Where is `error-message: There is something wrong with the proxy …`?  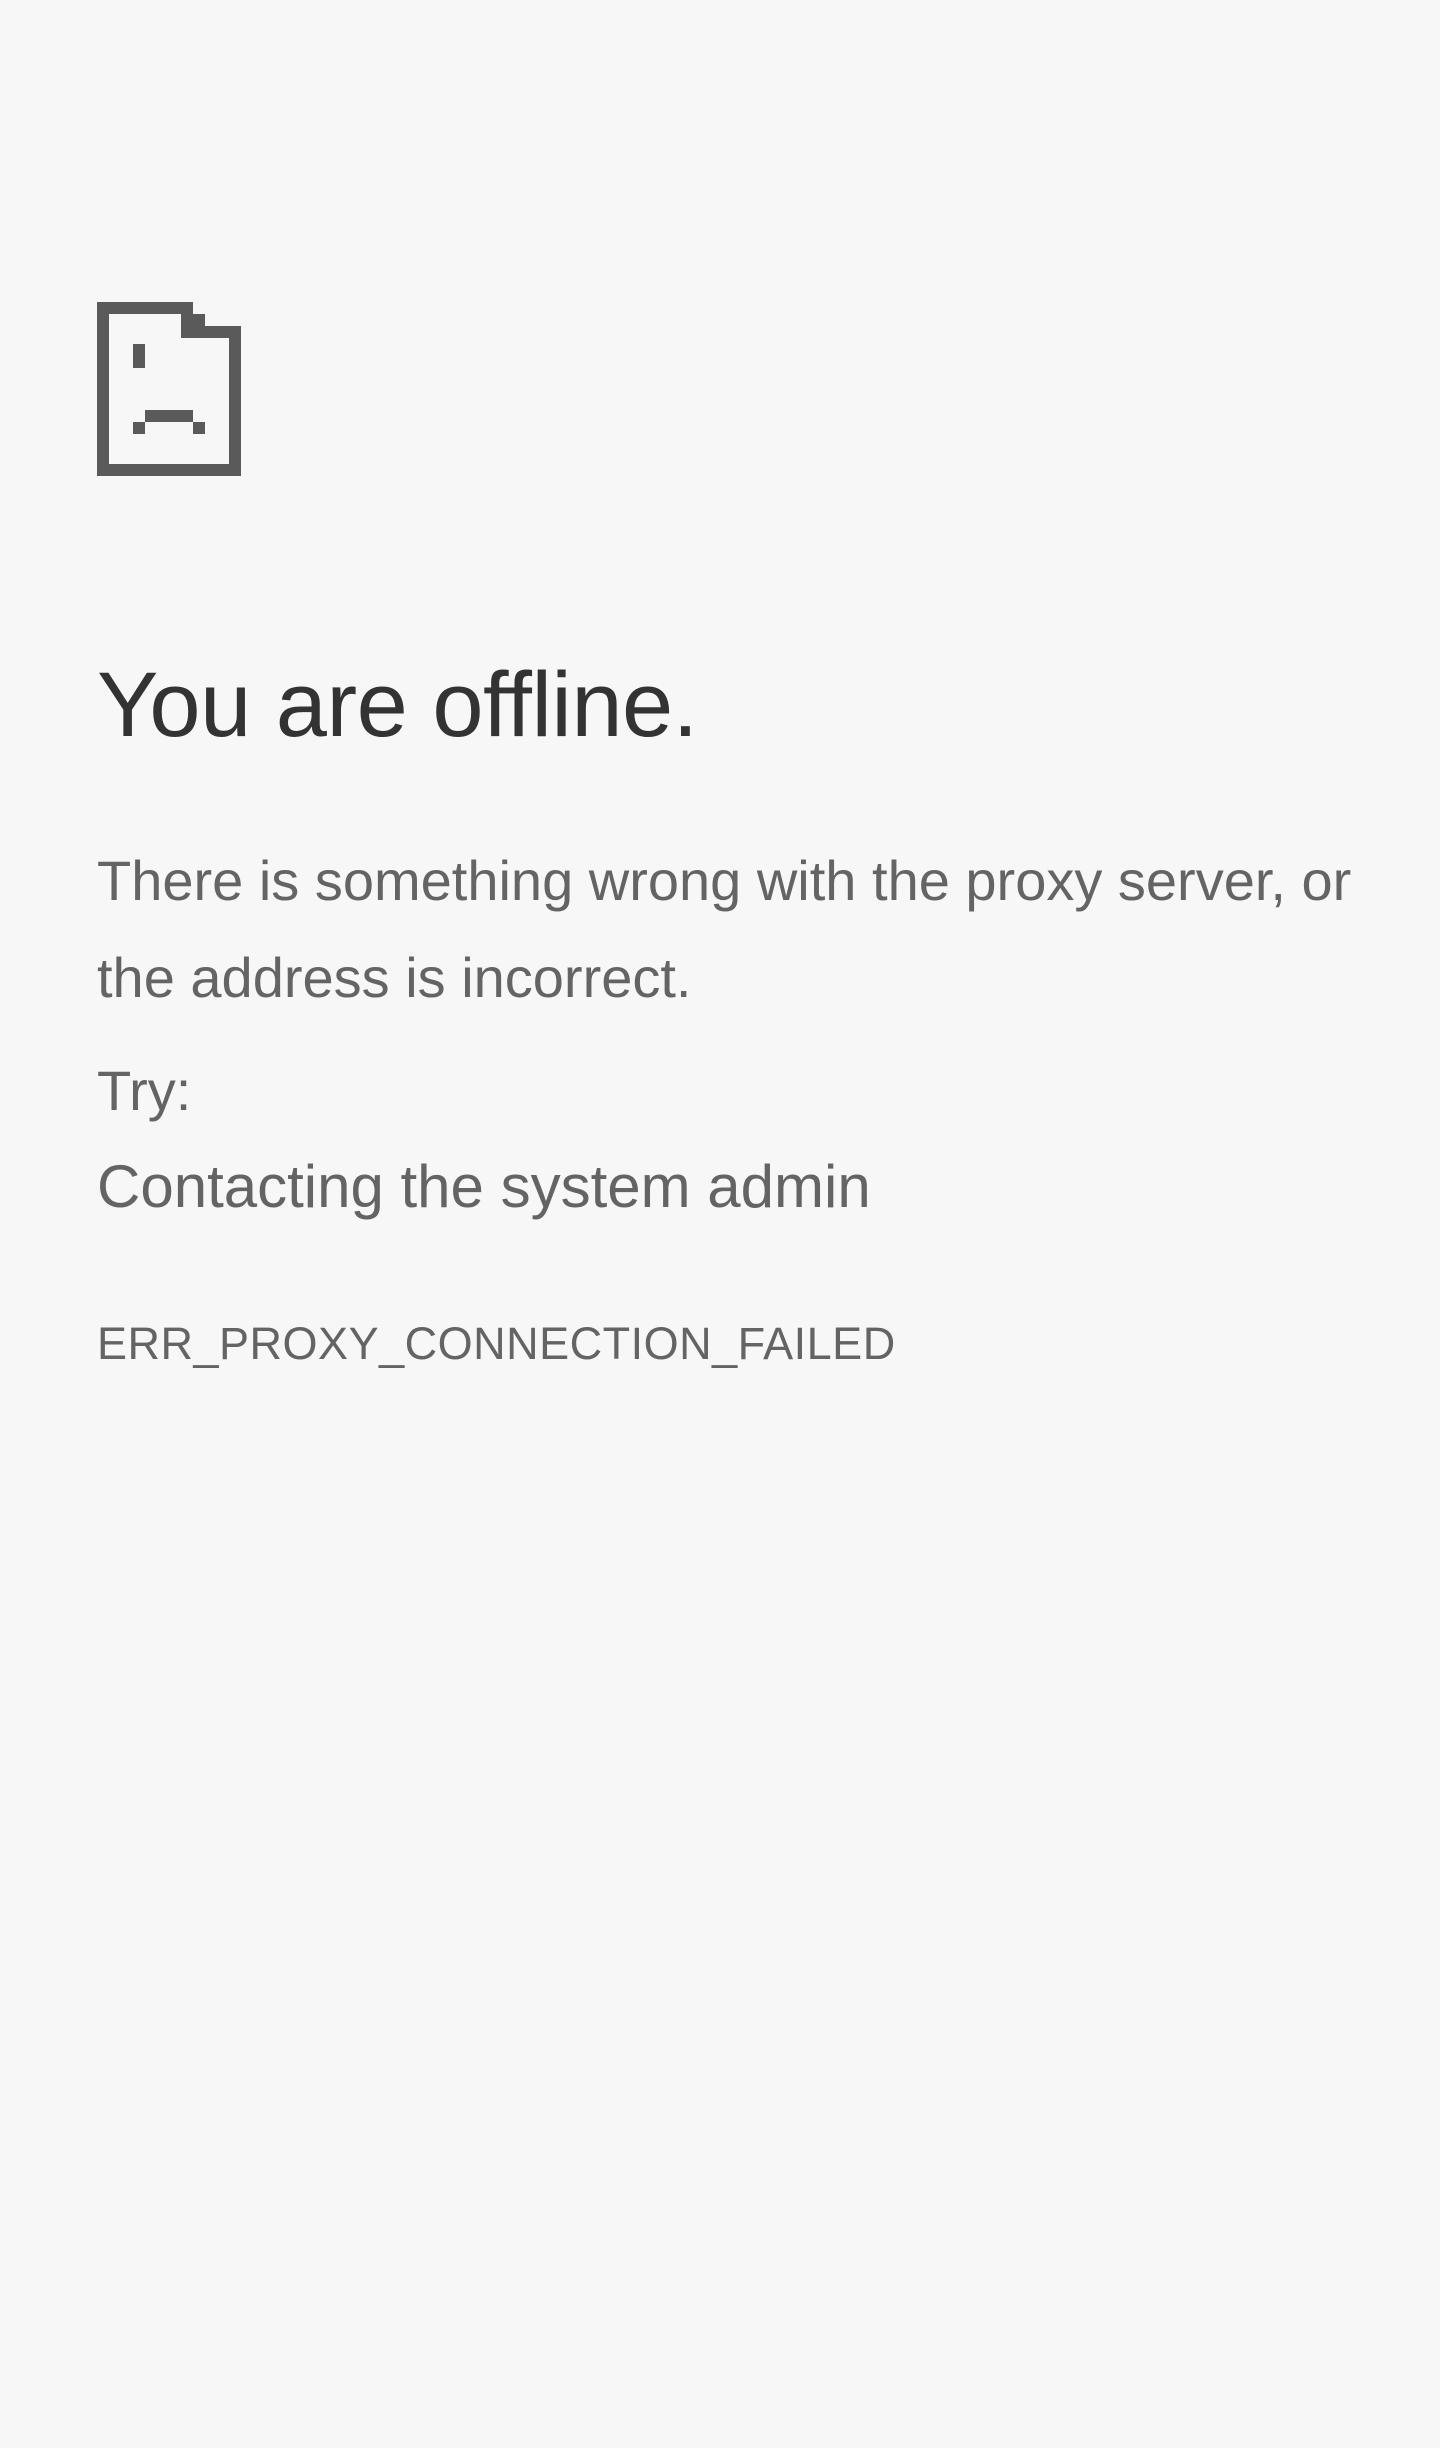
error-message: There is something wrong with the proxy … is located at coordinates (724, 929).